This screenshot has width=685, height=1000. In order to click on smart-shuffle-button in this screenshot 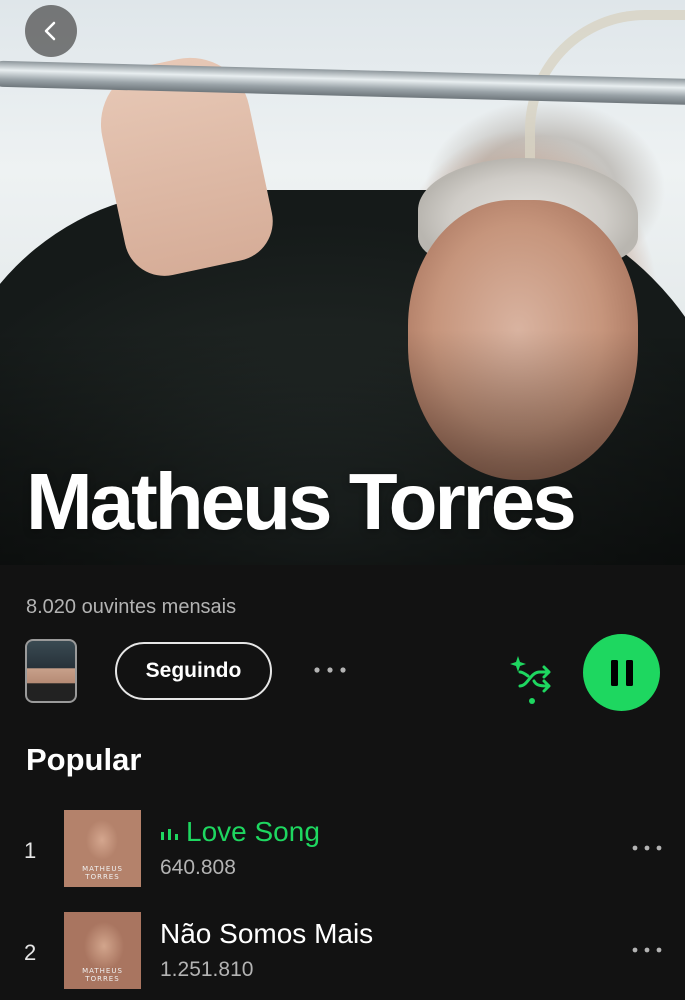, I will do `click(533, 677)`.